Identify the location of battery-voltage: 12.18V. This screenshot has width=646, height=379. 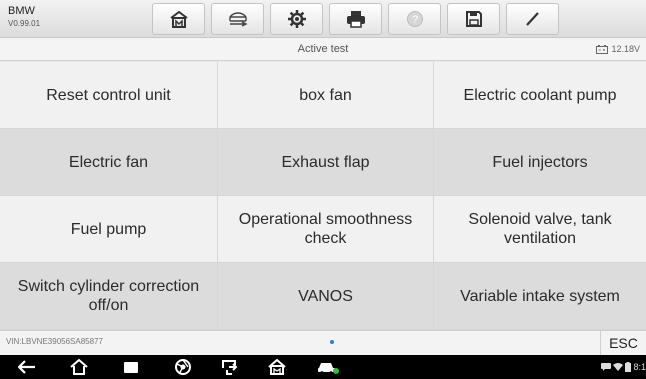
(625, 49).